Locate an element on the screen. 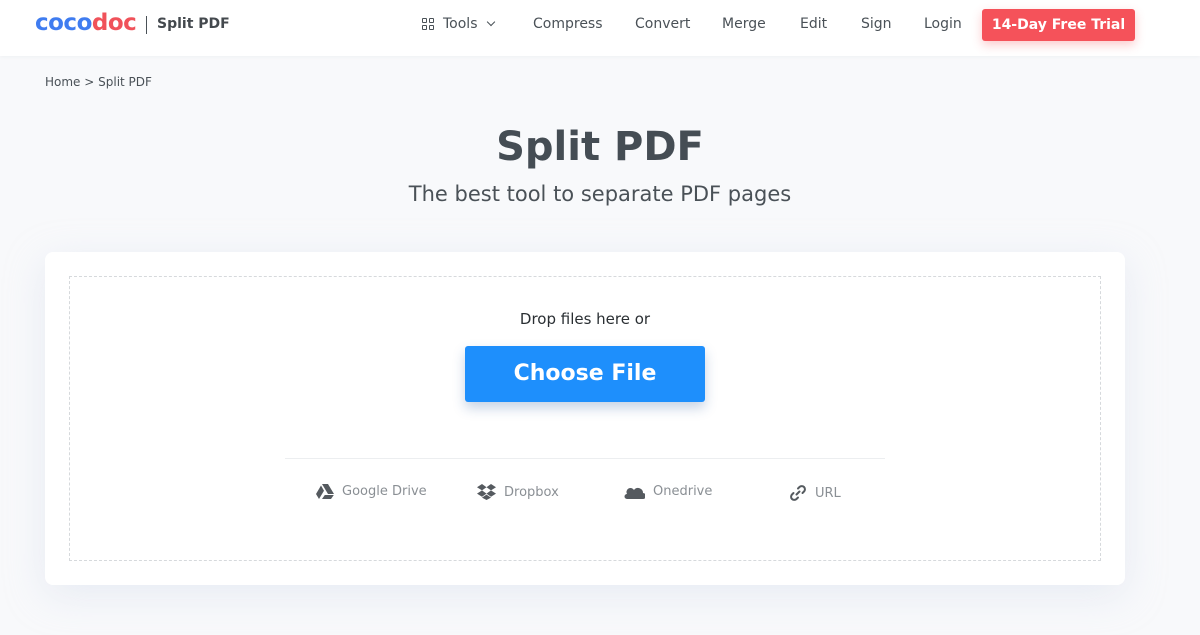 This screenshot has width=1200, height=635. source-google-drive: Google Drive is located at coordinates (371, 491).